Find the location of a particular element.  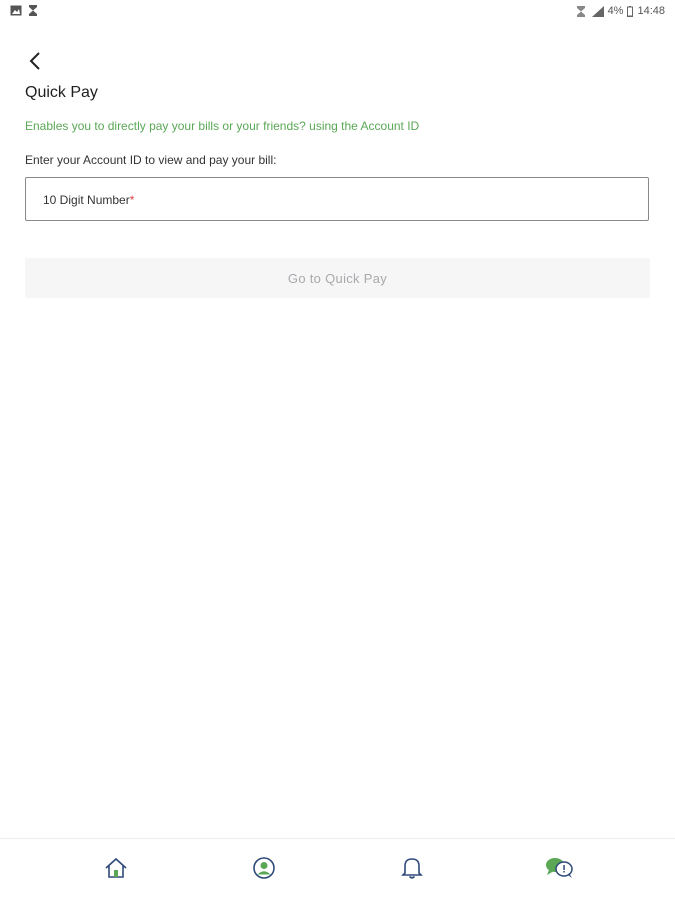

status-bar: 4% 14:48 is located at coordinates (337, 11).